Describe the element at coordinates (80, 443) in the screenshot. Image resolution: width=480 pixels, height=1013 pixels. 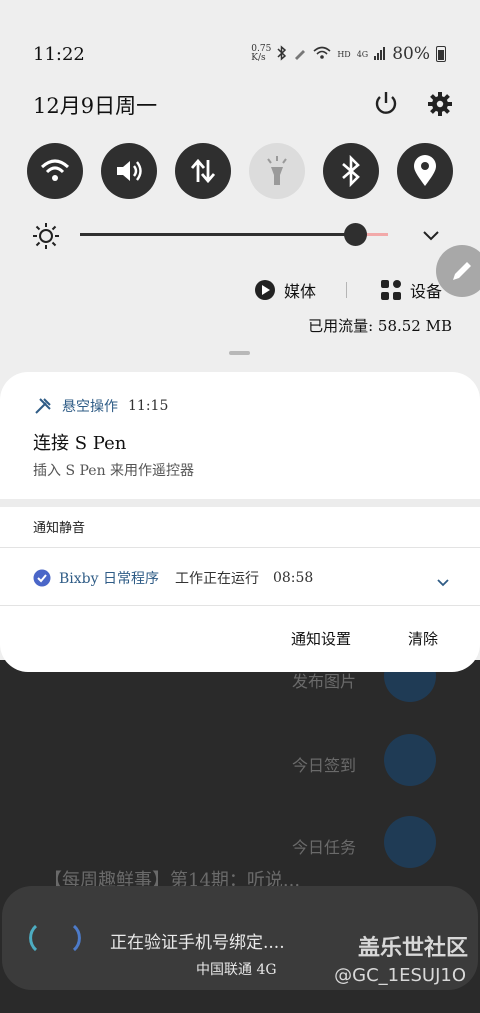
I see `notification-title: 连接 S Pen` at that location.